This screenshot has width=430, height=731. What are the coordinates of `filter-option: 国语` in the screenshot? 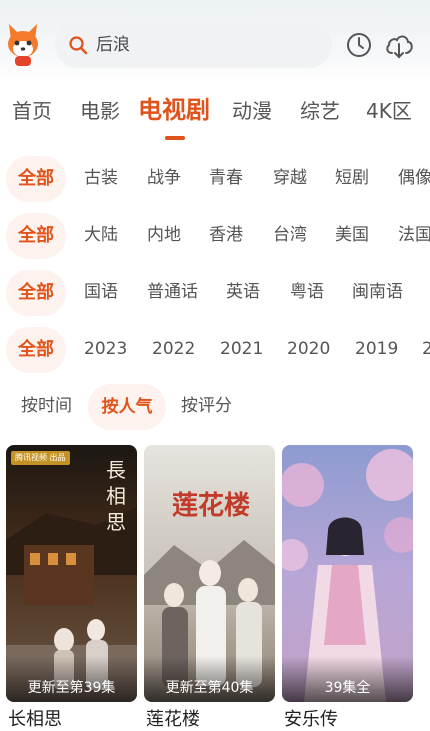 It's located at (101, 292).